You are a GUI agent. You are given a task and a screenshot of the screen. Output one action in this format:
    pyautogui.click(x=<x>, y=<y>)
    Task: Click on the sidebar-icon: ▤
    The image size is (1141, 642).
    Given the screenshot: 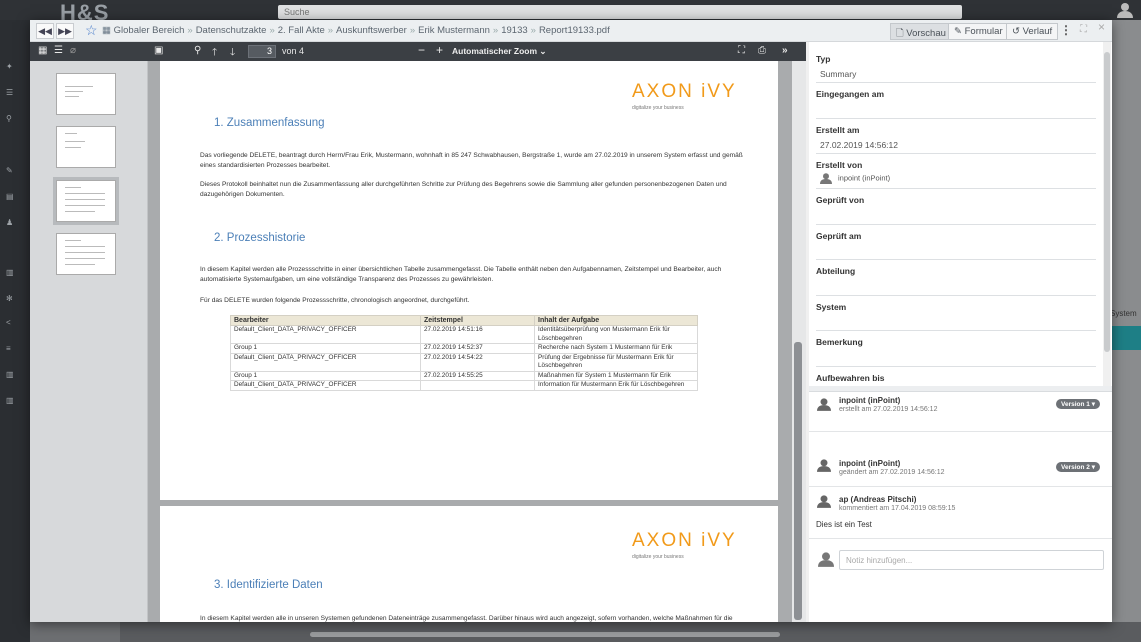 What is the action you would take?
    pyautogui.click(x=10, y=196)
    